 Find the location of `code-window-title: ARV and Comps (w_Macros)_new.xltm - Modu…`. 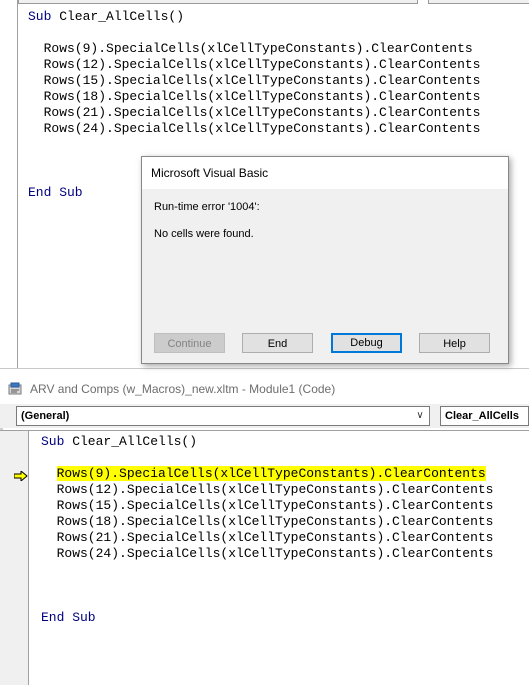

code-window-title: ARV and Comps (w_Macros)_new.xltm - Modu… is located at coordinates (183, 389).